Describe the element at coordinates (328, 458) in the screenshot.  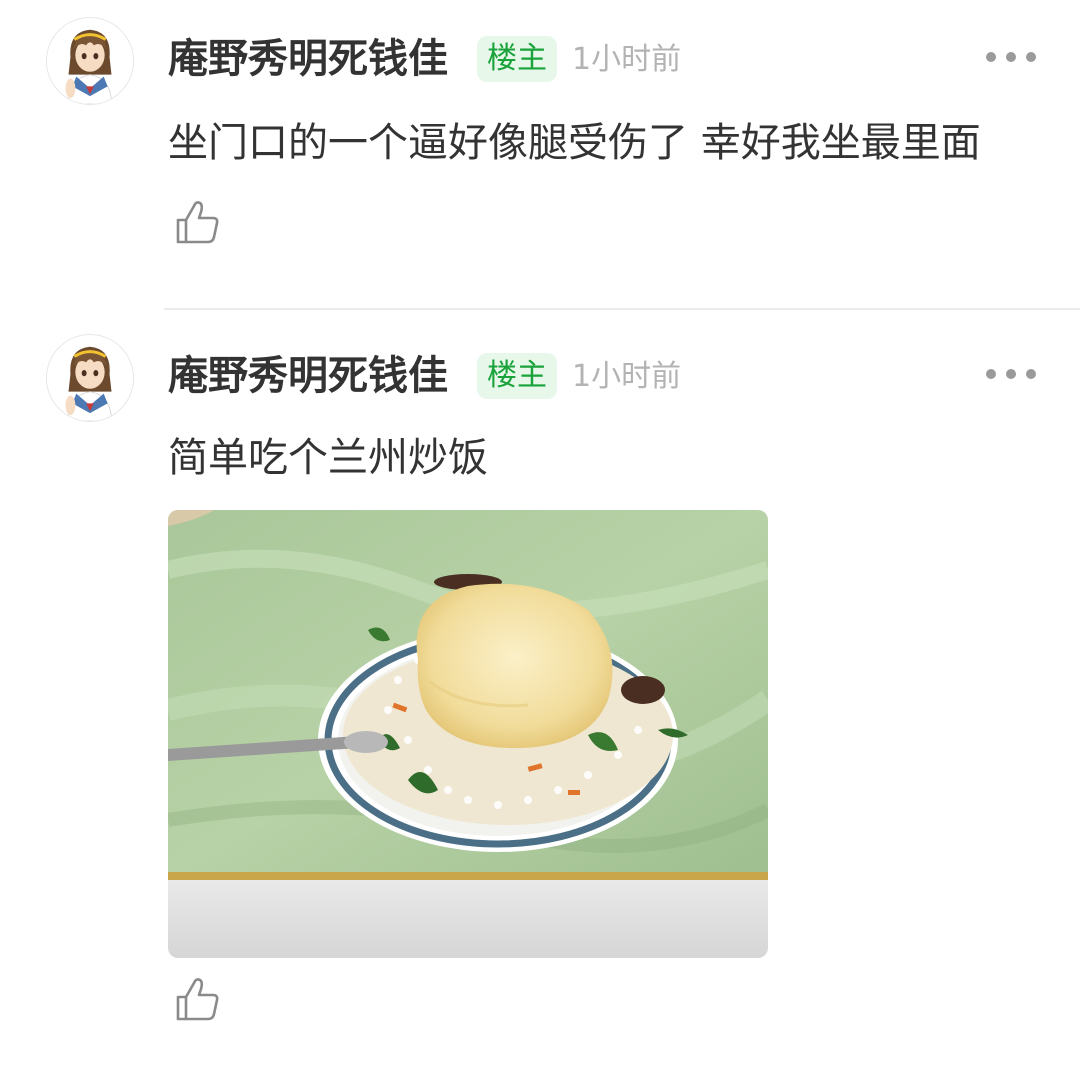
I see `comment-text: 简单吃个兰州炒饭` at that location.